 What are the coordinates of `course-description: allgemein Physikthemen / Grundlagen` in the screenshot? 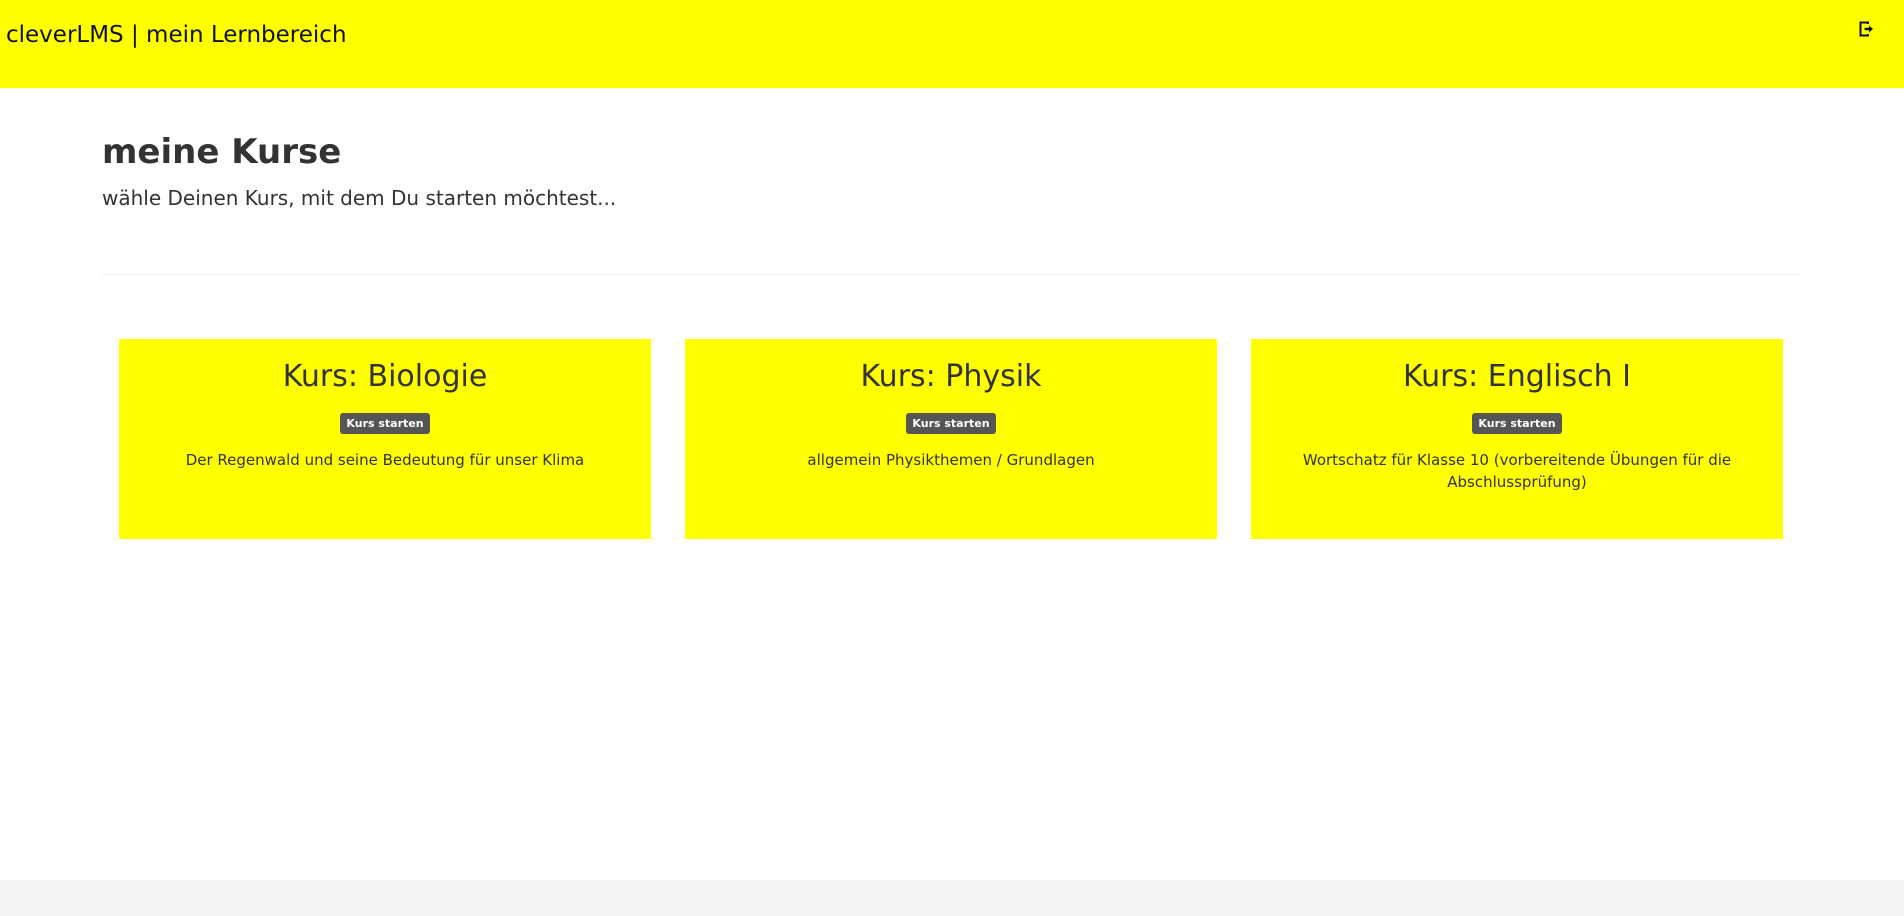 It's located at (951, 460).